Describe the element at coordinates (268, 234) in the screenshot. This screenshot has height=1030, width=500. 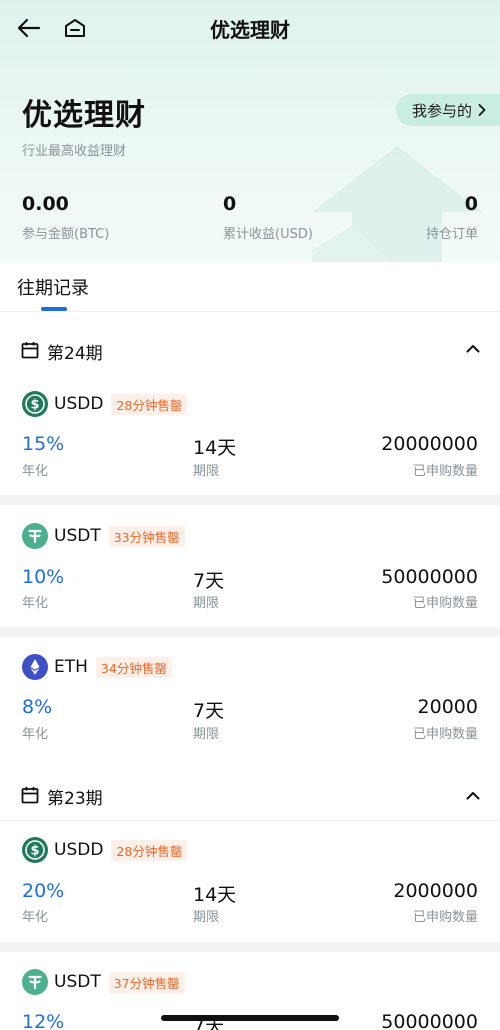
I see `stat-label: 累计收益(USD)` at that location.